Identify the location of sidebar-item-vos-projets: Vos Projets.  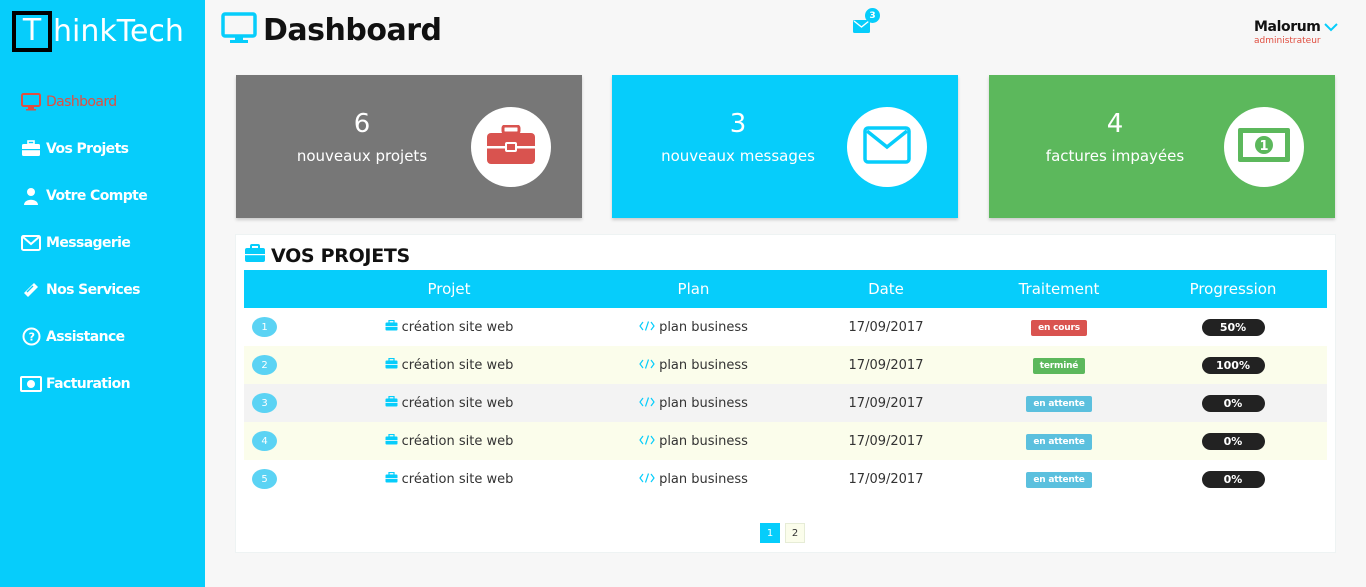
(102, 148).